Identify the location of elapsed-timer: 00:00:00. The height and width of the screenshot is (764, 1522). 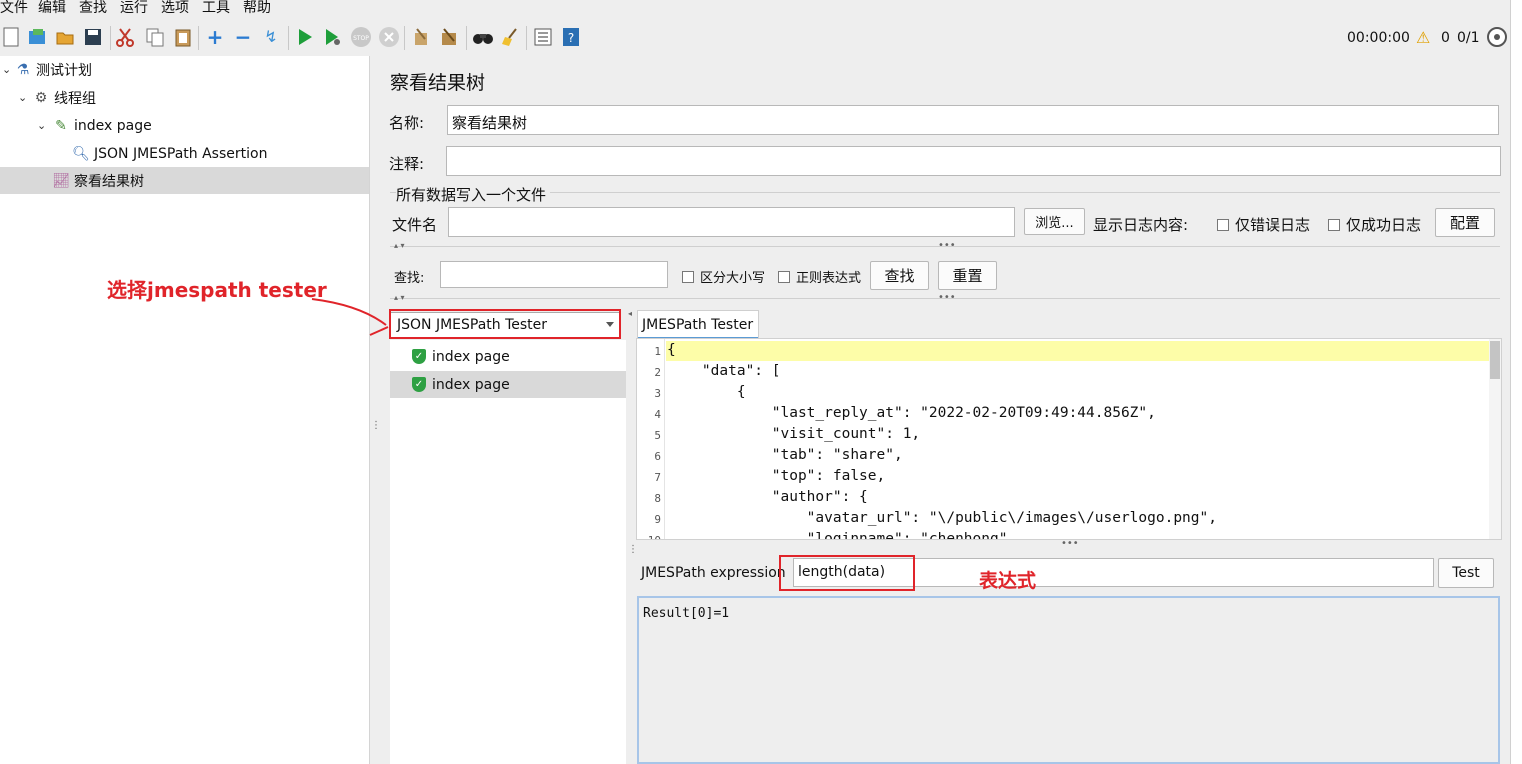
(1378, 38).